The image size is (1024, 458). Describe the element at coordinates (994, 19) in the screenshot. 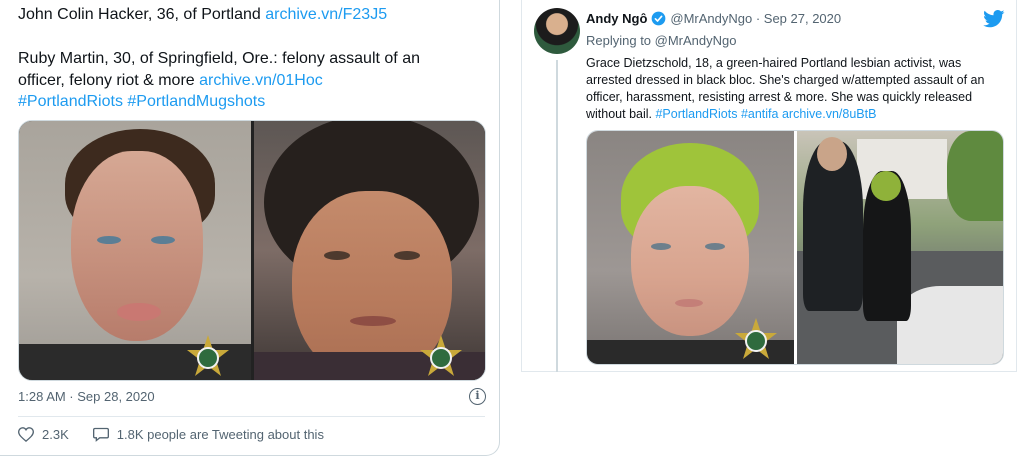

I see `twitter-bird-icon` at that location.